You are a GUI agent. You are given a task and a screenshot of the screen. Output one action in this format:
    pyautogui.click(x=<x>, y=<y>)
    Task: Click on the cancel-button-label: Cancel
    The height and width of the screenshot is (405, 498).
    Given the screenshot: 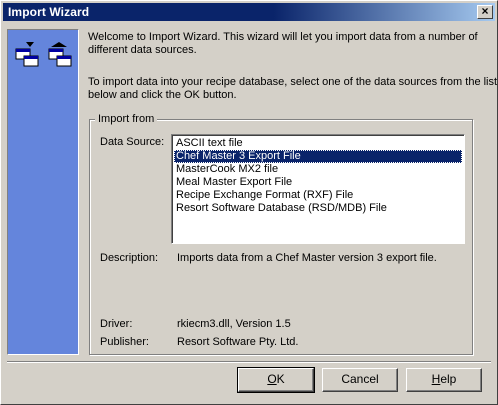 What is the action you would take?
    pyautogui.click(x=360, y=379)
    